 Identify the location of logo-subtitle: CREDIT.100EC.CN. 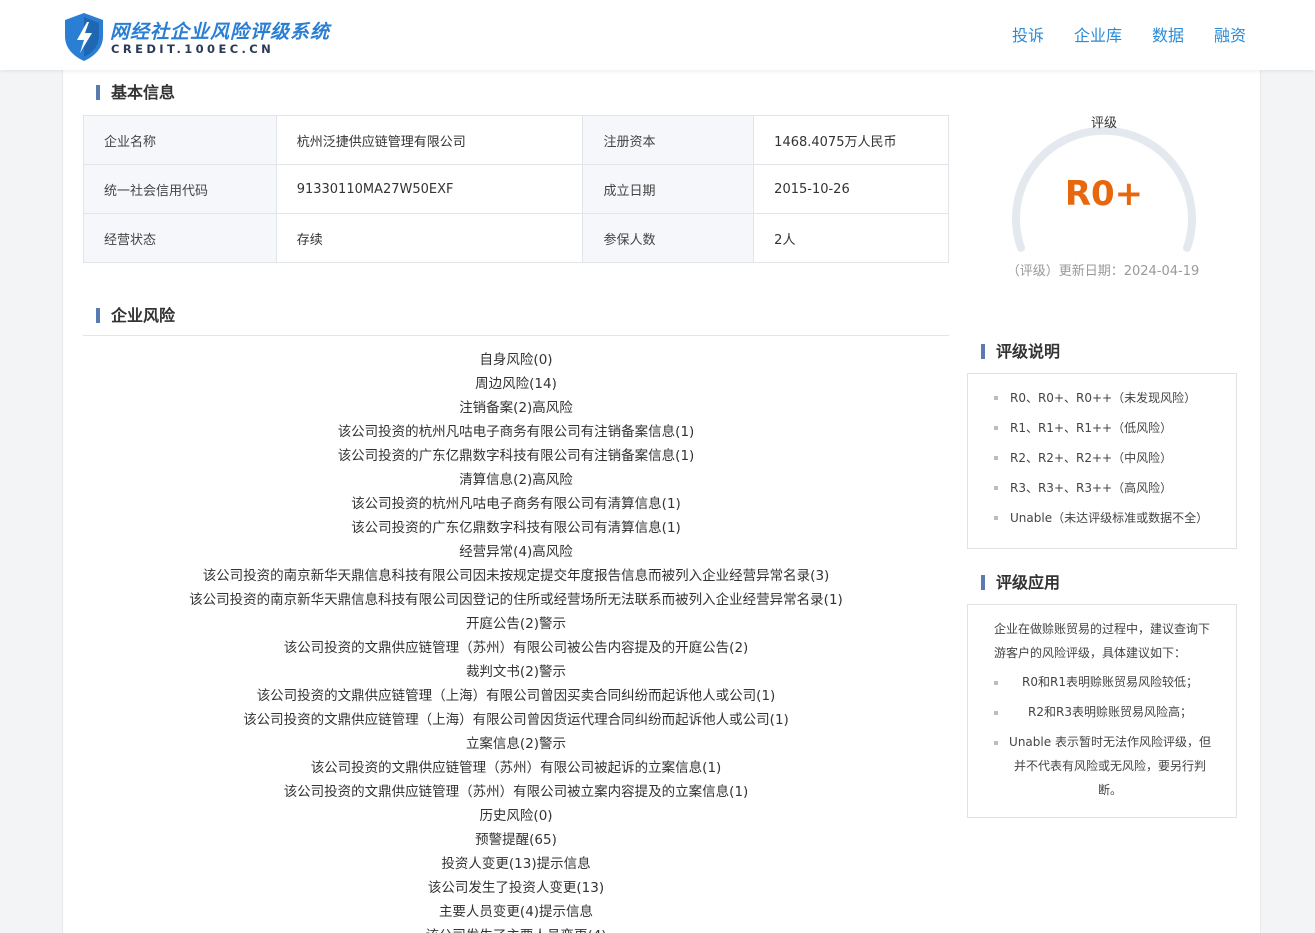
(193, 49).